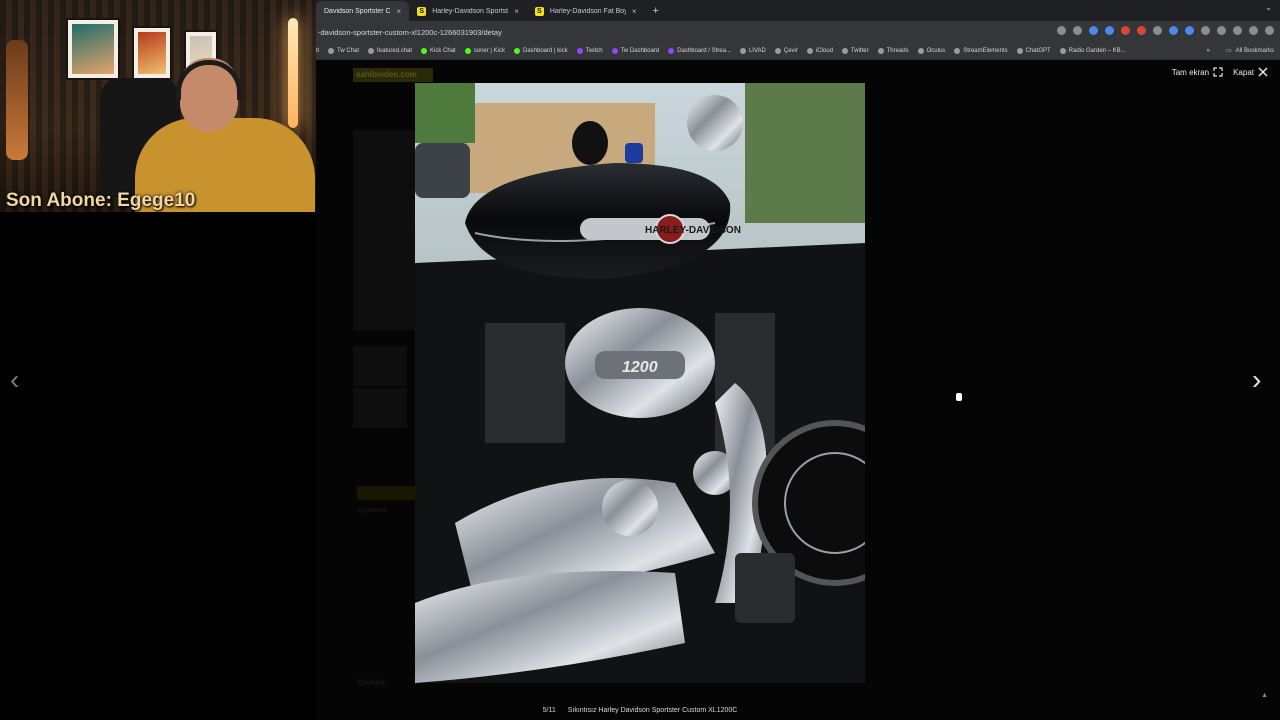  Describe the element at coordinates (343, 51) in the screenshot. I see `bookmark-item: Tw Chat` at that location.